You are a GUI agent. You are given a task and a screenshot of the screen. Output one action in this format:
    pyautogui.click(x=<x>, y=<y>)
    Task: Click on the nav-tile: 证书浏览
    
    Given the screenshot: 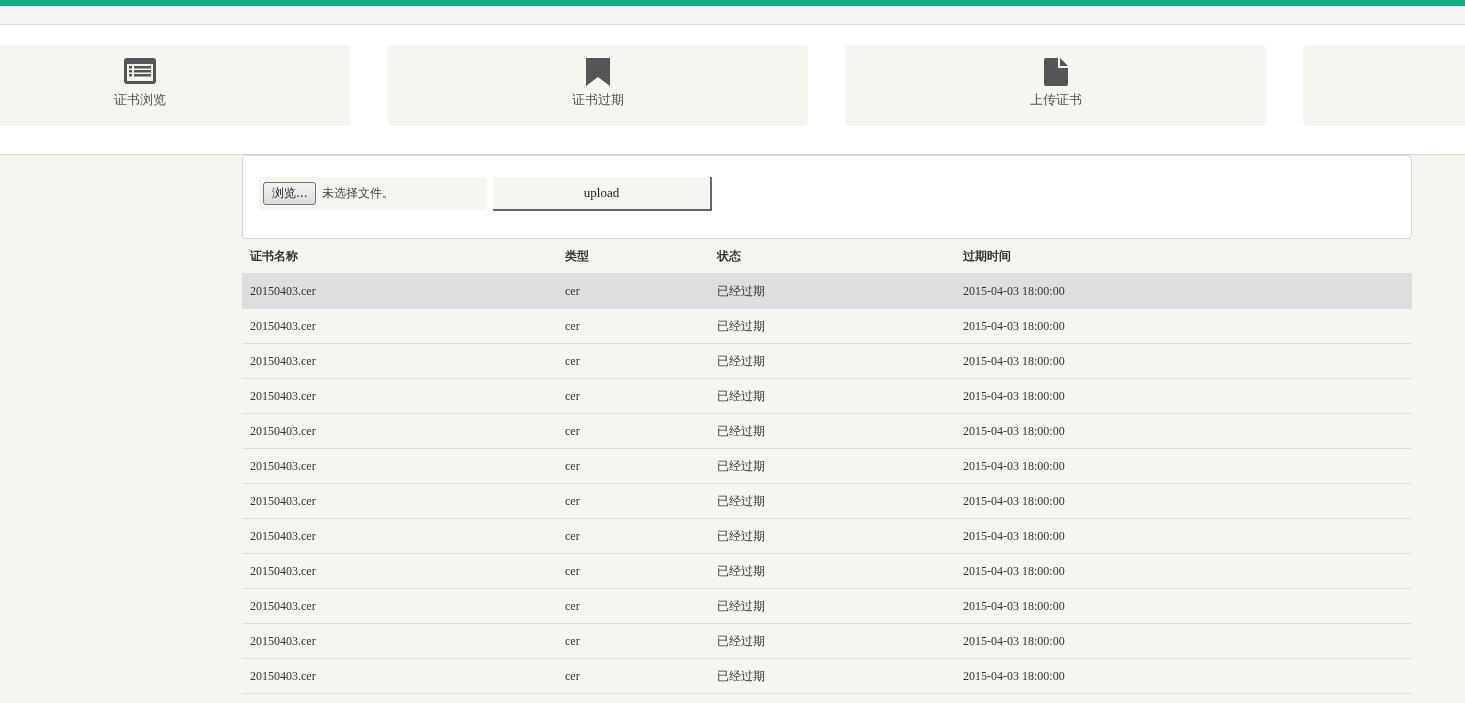 What is the action you would take?
    pyautogui.click(x=175, y=85)
    